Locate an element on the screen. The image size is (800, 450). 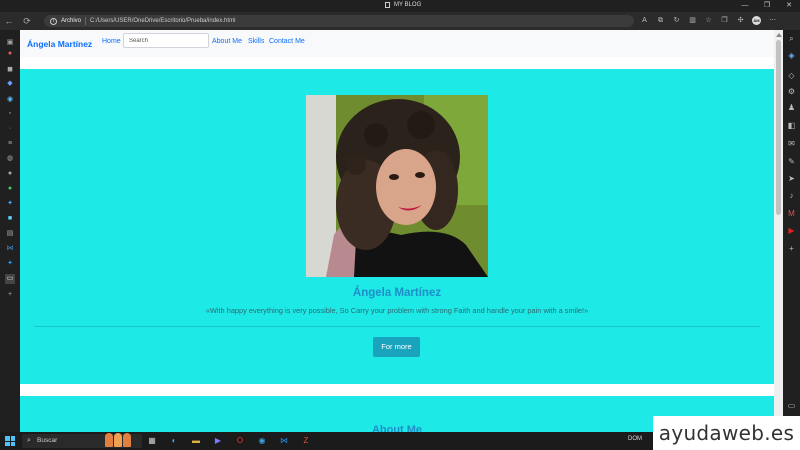
edge-icon: ◐ is located at coordinates (174, 441).